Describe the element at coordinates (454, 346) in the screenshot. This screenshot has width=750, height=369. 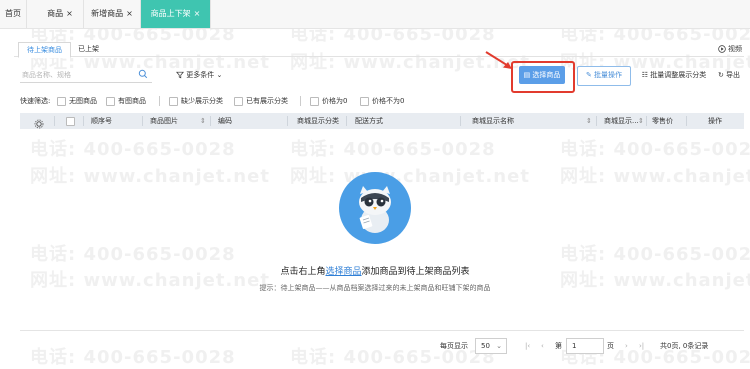
I see `per-page-label: 每页显示` at that location.